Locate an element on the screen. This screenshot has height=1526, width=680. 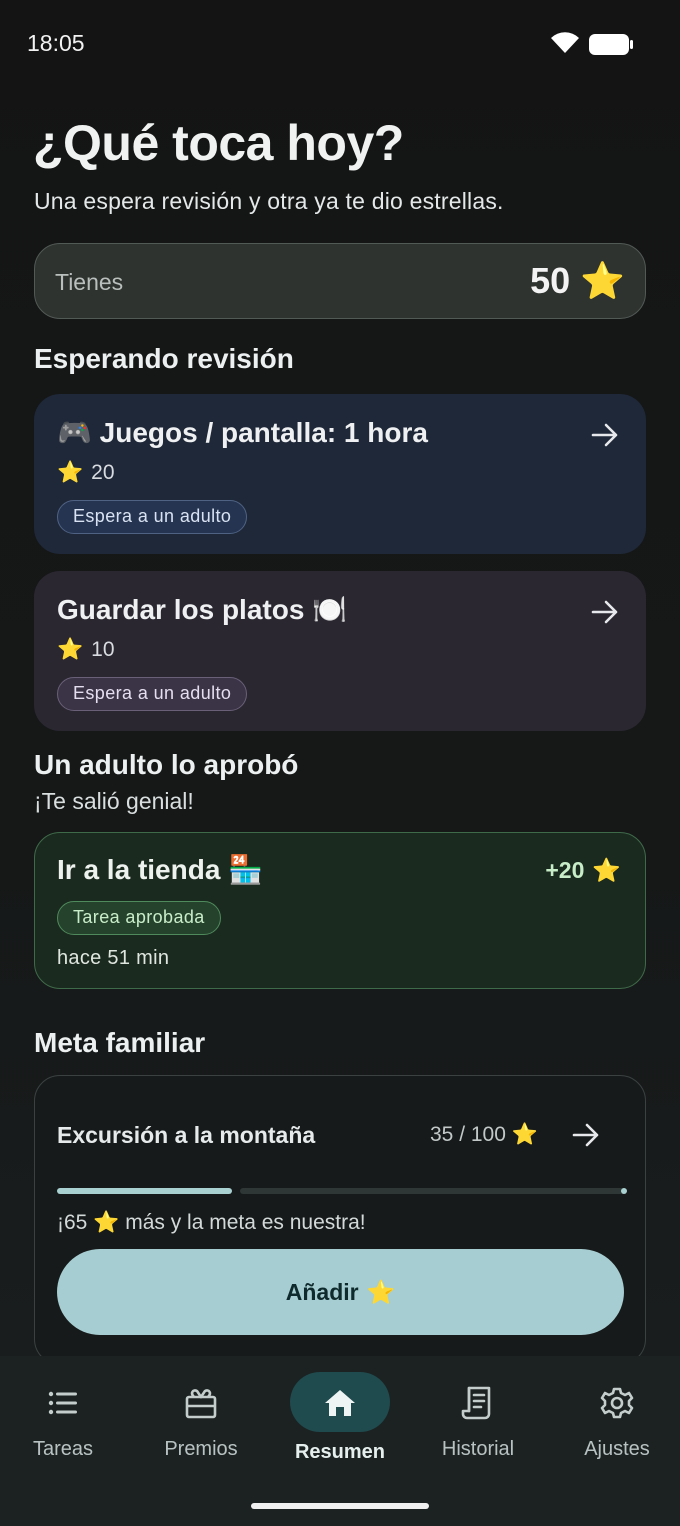
nav-item-historial: Historial is located at coordinates (478, 1422).